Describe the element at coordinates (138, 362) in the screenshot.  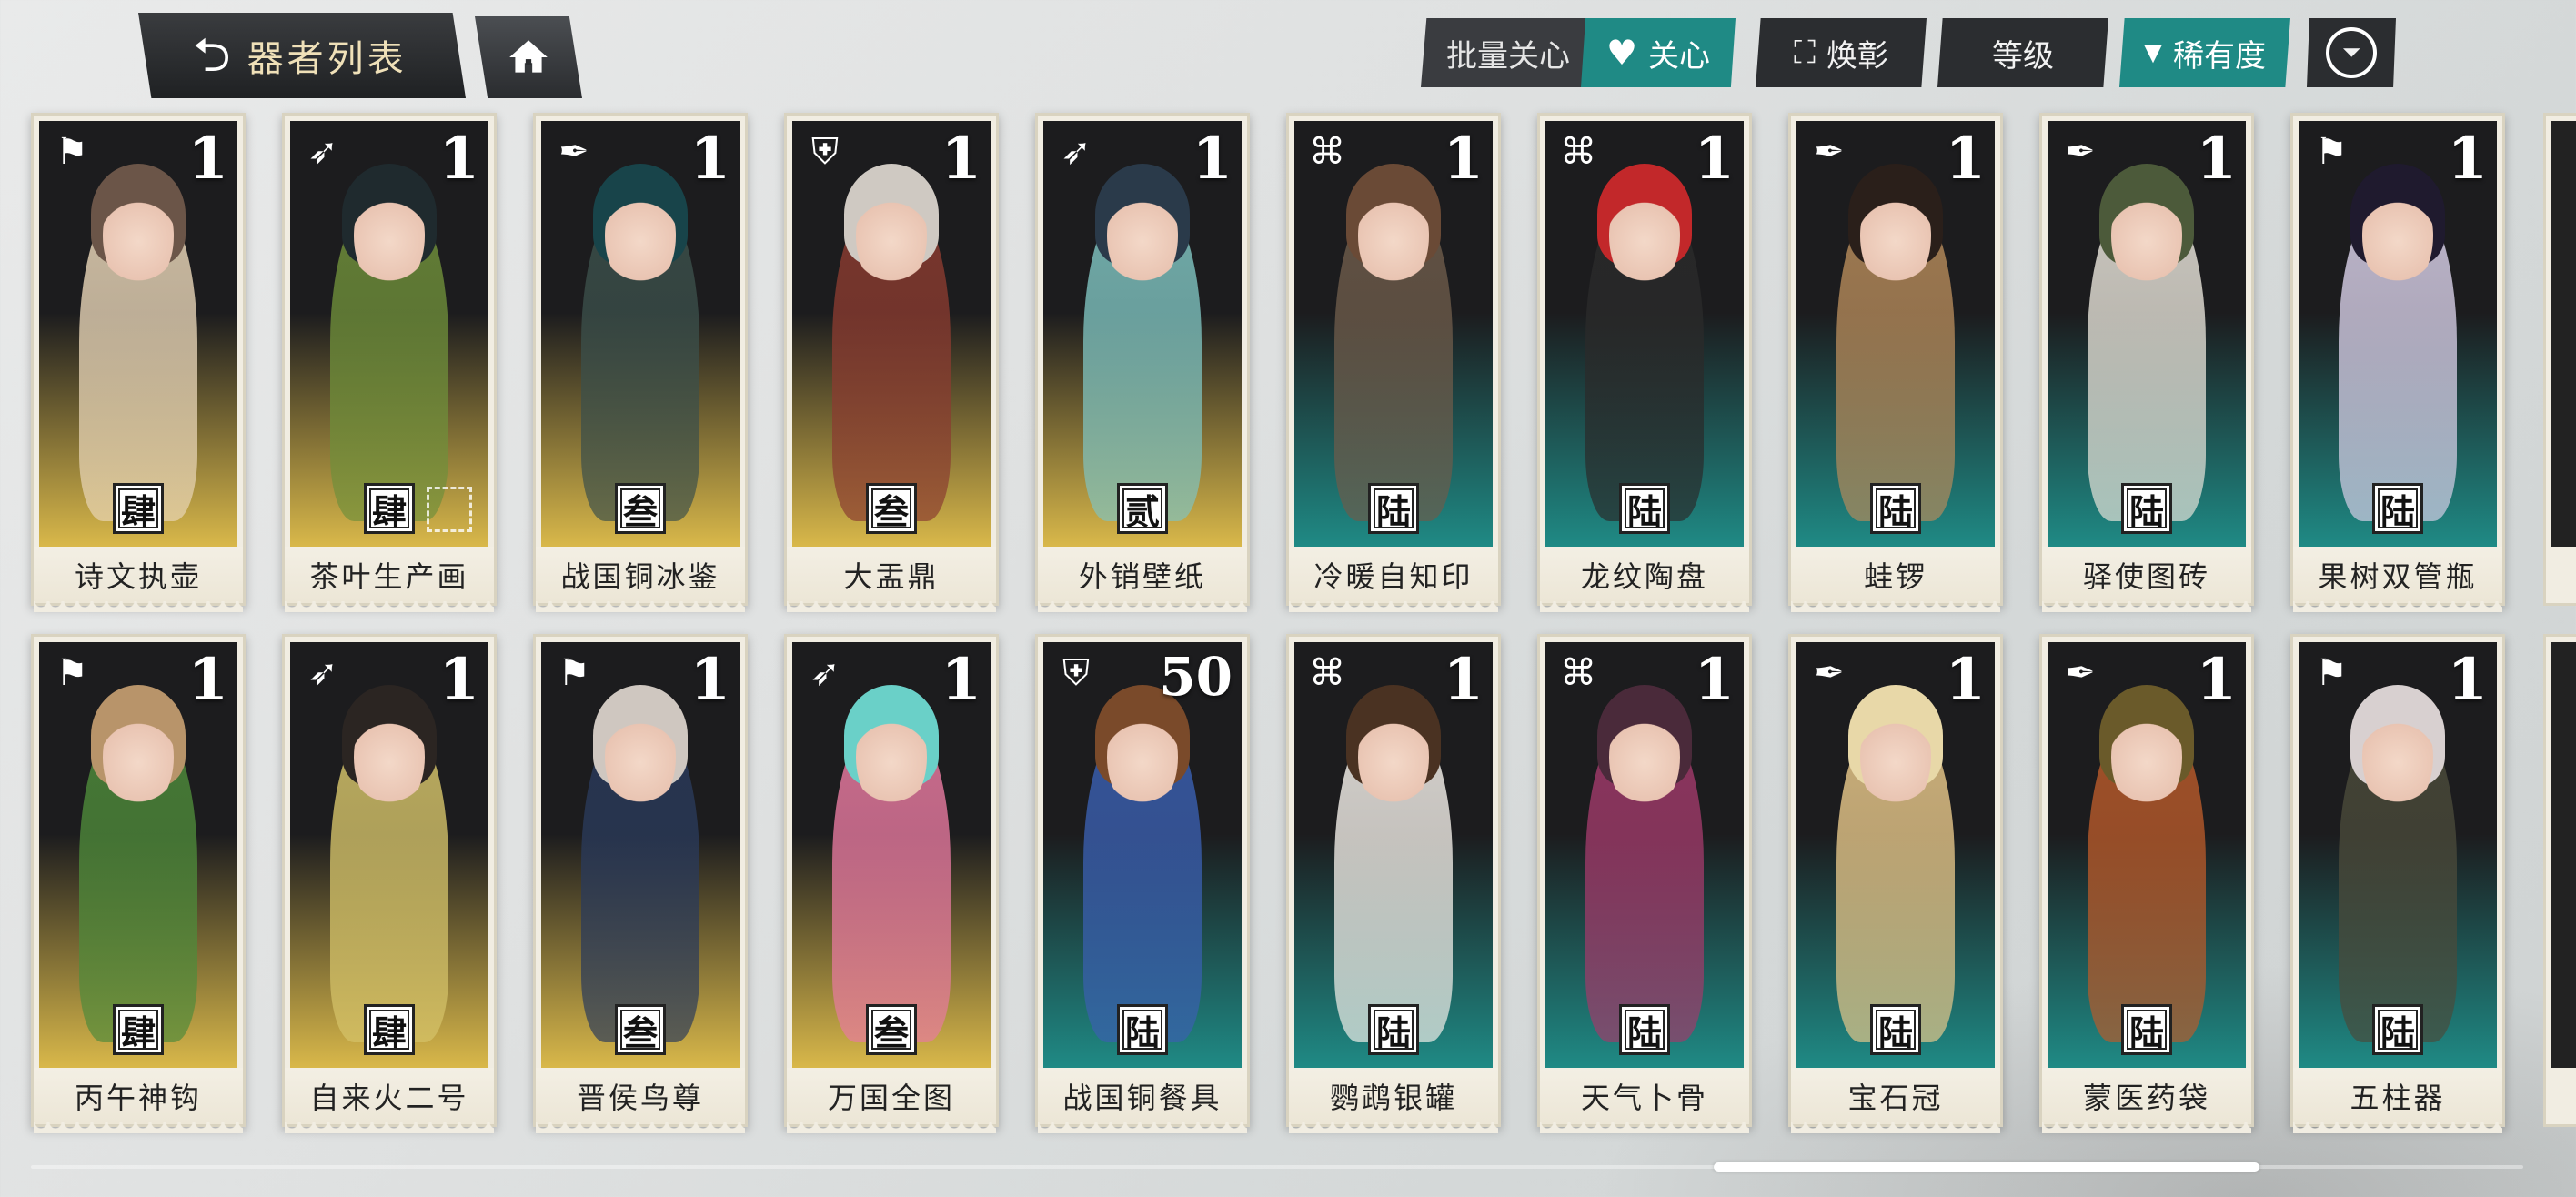
I see `character-card: ⚑ 1 肆 诗文执壶` at that location.